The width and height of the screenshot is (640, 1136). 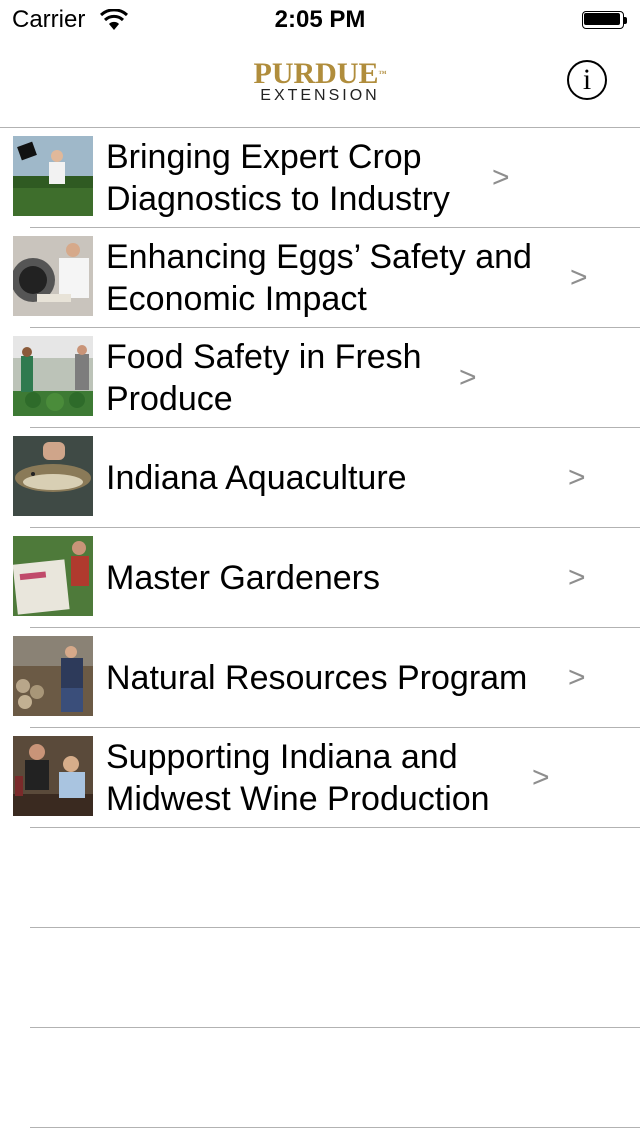 I want to click on list-item: Master Gardeners >, so click(x=320, y=578).